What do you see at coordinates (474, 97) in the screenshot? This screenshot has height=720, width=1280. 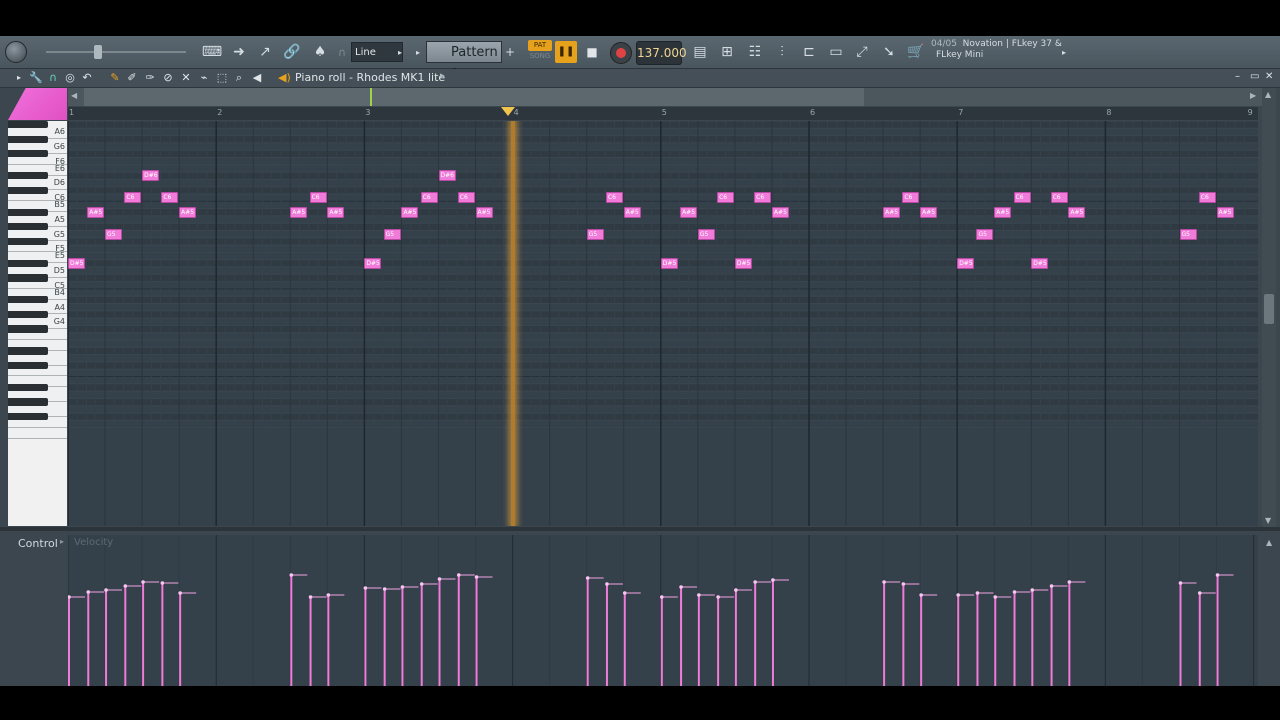 I see `overview-viewport` at bounding box center [474, 97].